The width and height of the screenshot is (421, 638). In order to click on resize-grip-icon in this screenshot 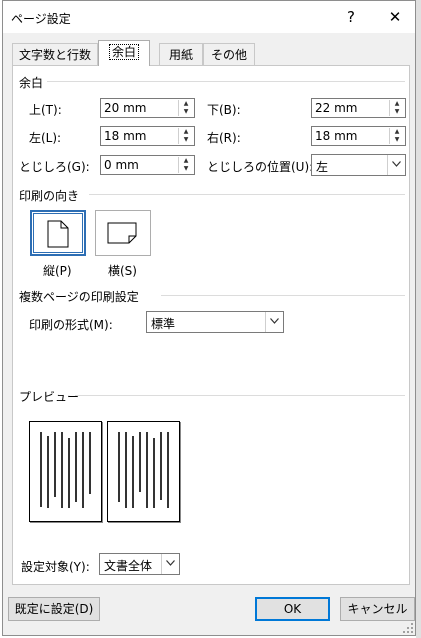, I will do `click(408, 628)`.